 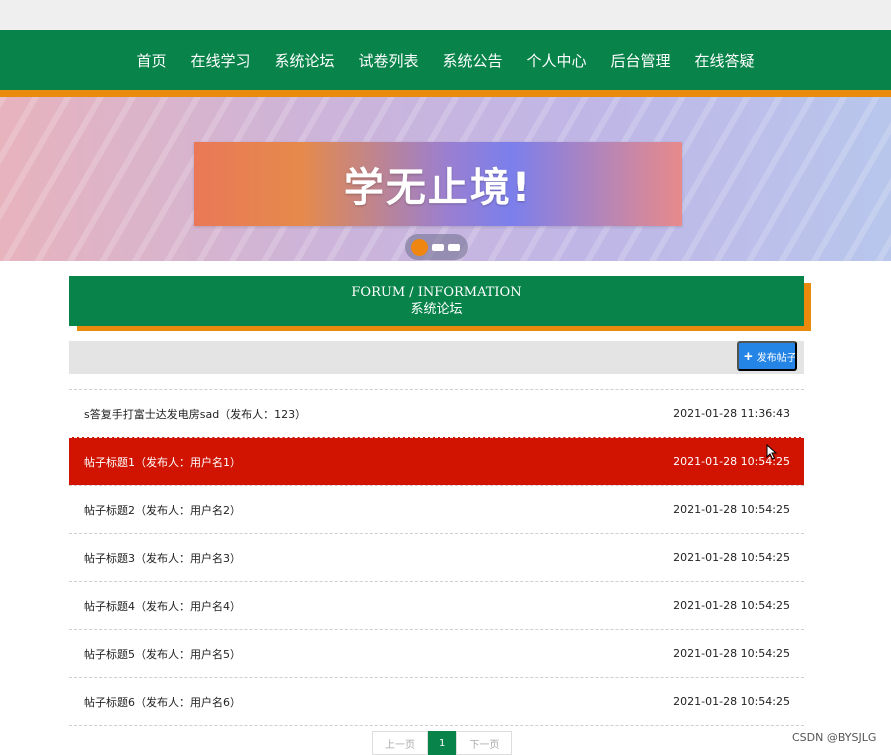 What do you see at coordinates (834, 737) in the screenshot?
I see `watermark: CSDN @BYSJLG` at bounding box center [834, 737].